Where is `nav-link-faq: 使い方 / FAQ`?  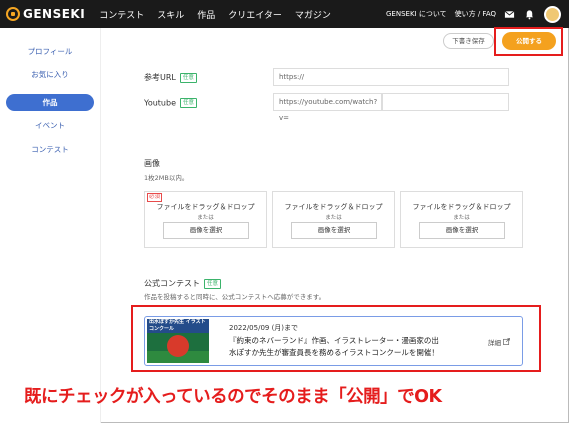 nav-link-faq: 使い方 / FAQ is located at coordinates (475, 14).